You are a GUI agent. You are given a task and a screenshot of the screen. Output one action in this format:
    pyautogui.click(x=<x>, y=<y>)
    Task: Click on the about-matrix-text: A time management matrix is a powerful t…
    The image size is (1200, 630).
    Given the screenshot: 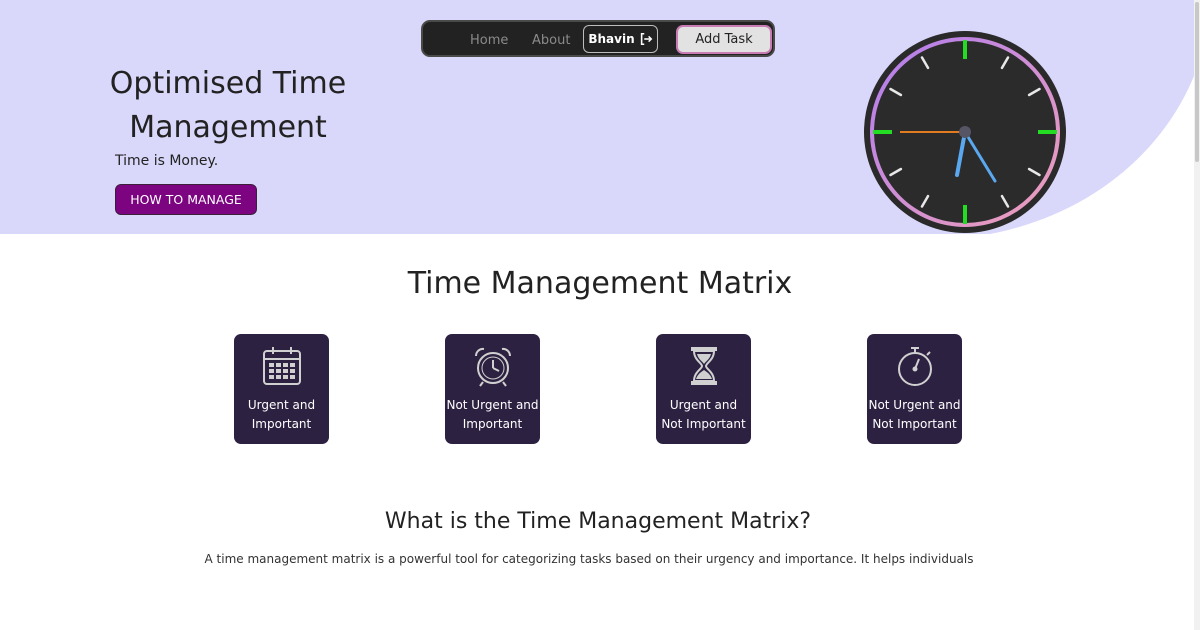 What is the action you would take?
    pyautogui.click(x=589, y=559)
    